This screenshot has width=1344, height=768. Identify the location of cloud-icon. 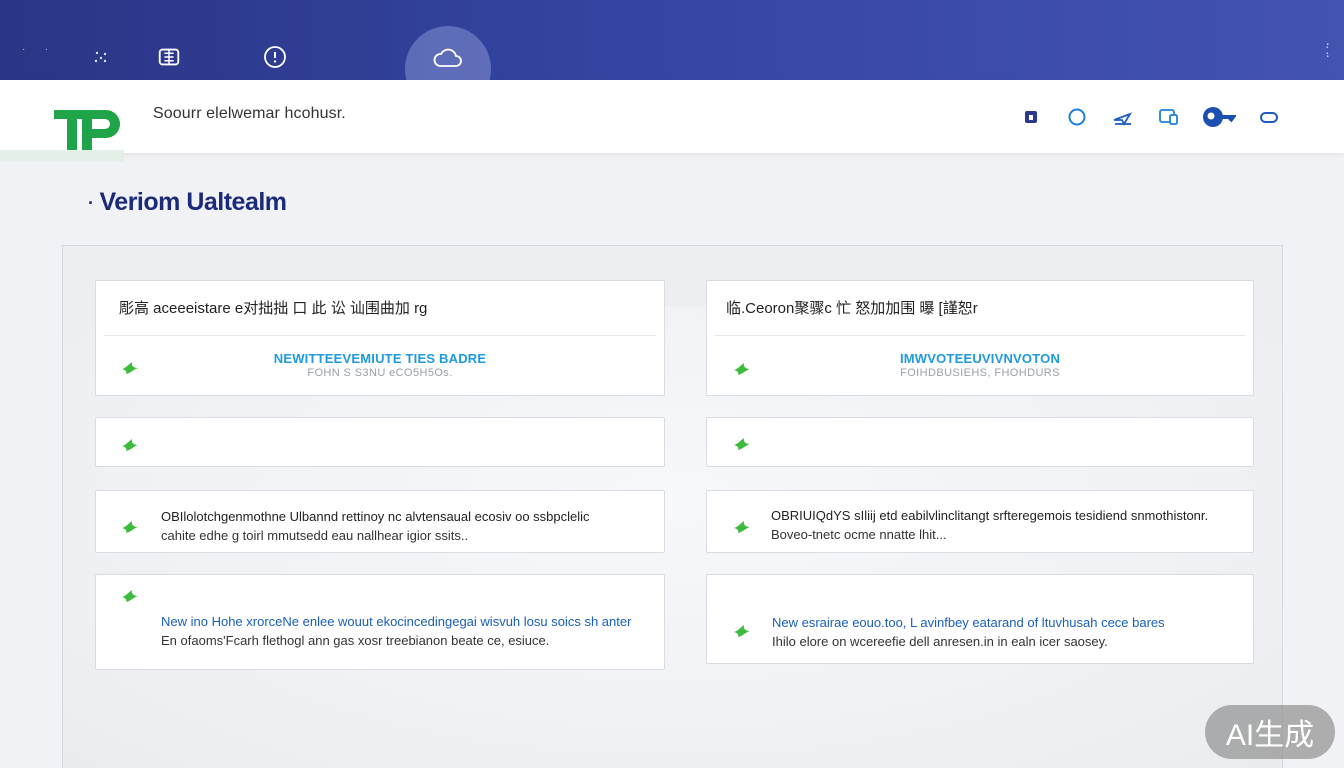
(447, 57).